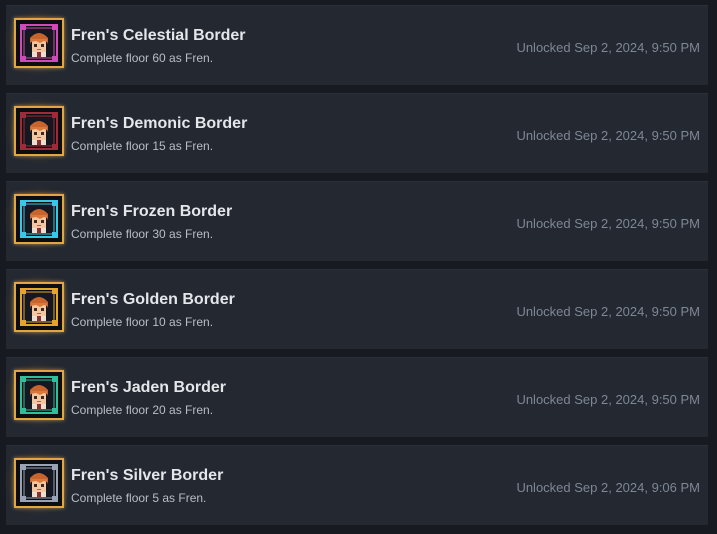 The image size is (717, 534). Describe the element at coordinates (139, 498) in the screenshot. I see `achievement-description: Complete floor 5 as Fren.` at that location.